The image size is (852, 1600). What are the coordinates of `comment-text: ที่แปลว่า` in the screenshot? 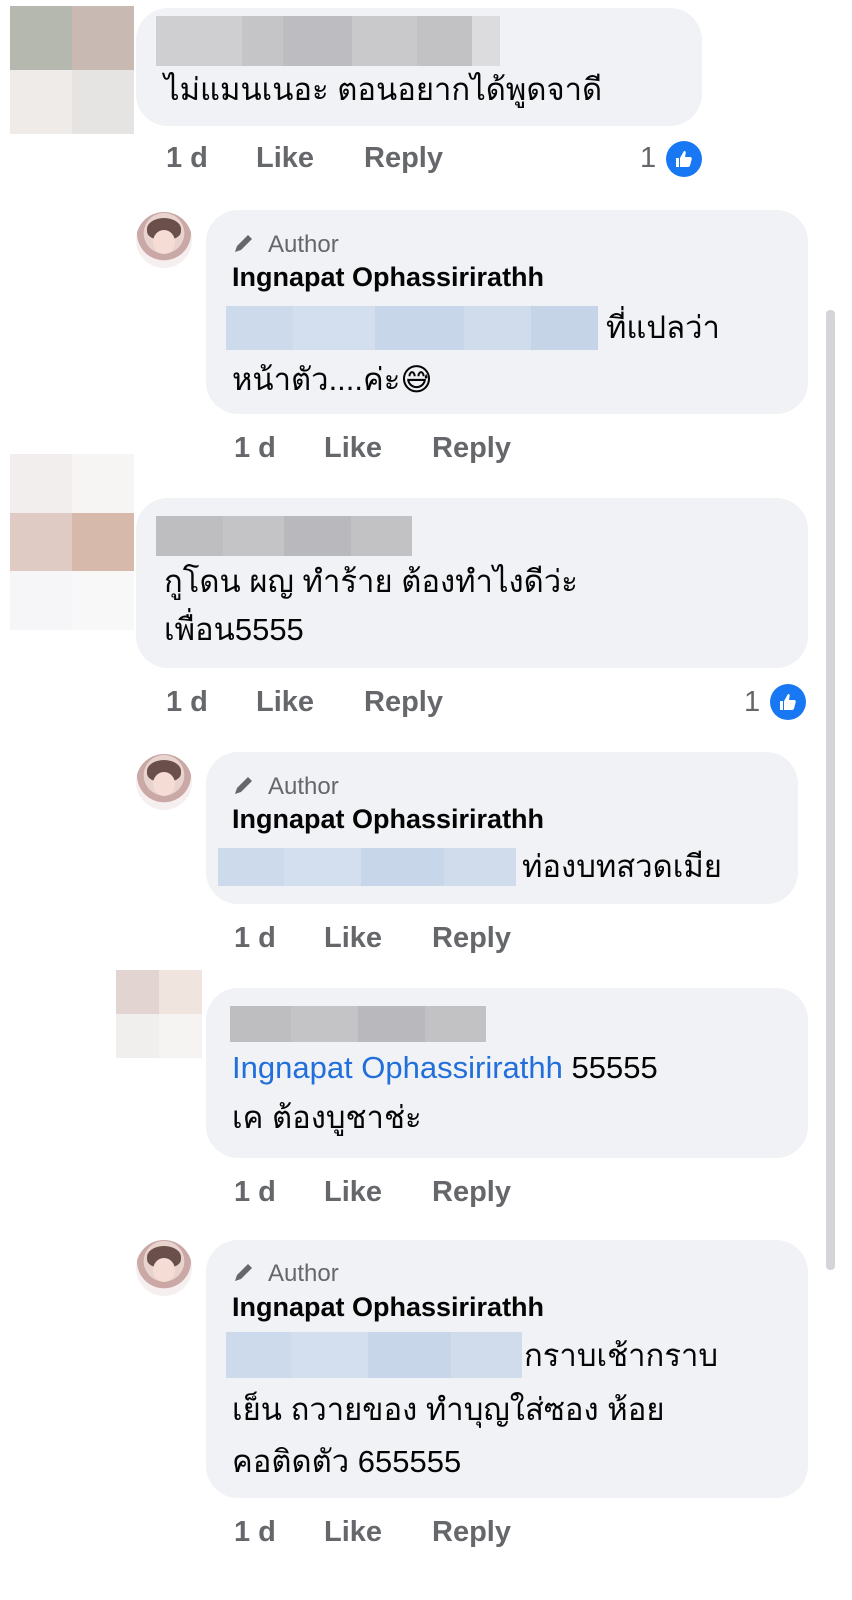 It's located at (663, 327).